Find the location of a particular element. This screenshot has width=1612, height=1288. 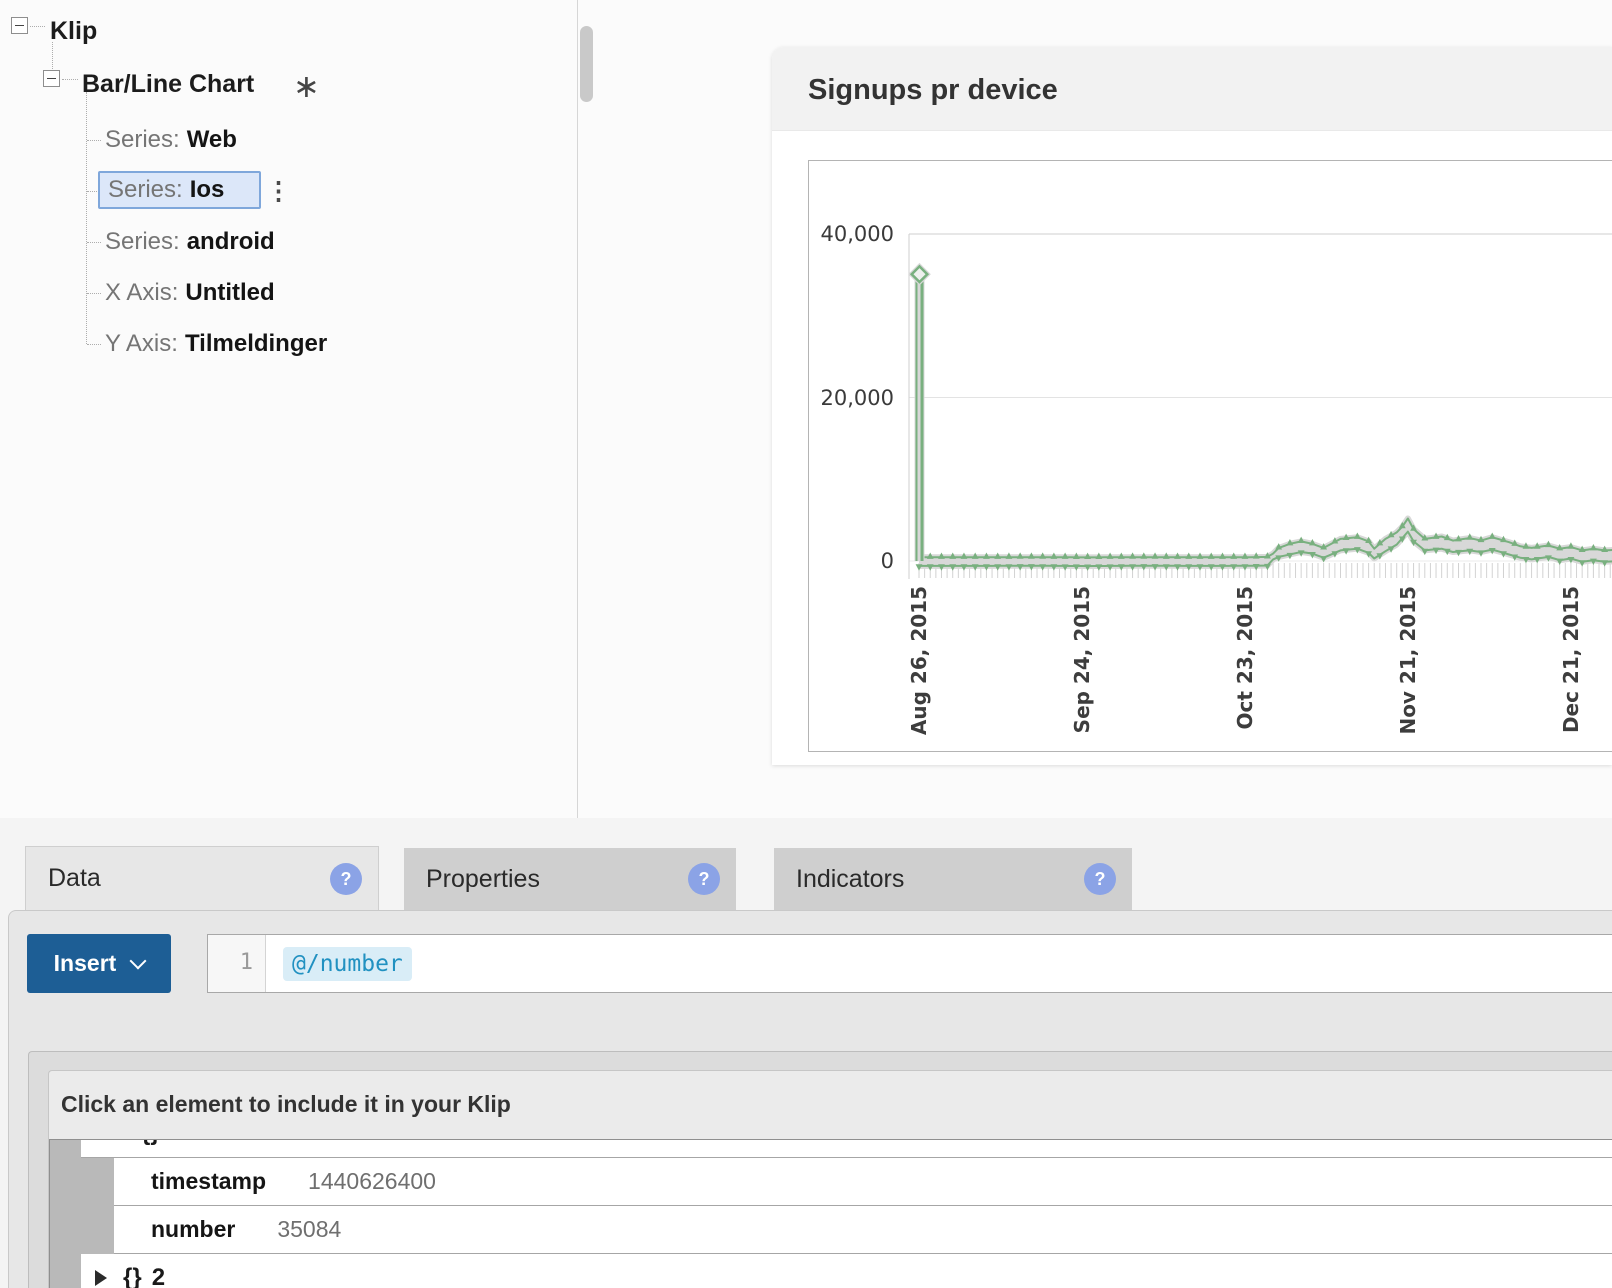

svg-text: Dec 21, 2015 is located at coordinates (1571, 659).